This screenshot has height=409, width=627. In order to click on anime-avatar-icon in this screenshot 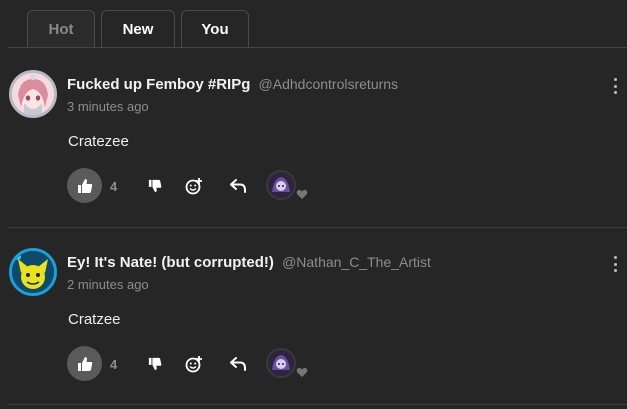, I will do `click(33, 94)`.